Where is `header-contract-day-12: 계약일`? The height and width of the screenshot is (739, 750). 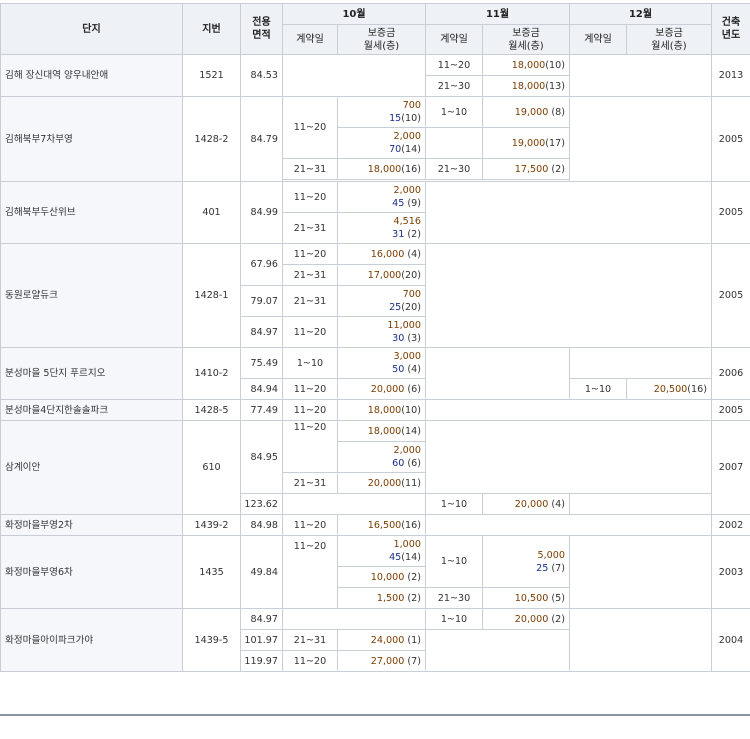 header-contract-day-12: 계약일 is located at coordinates (598, 40).